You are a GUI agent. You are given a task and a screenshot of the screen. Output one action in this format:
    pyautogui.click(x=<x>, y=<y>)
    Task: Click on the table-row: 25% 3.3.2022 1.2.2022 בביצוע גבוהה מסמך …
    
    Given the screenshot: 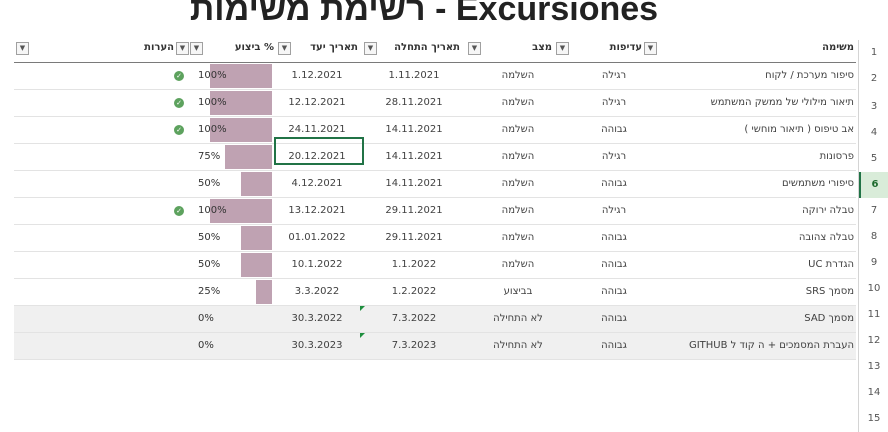 What is the action you would take?
    pyautogui.click(x=435, y=292)
    